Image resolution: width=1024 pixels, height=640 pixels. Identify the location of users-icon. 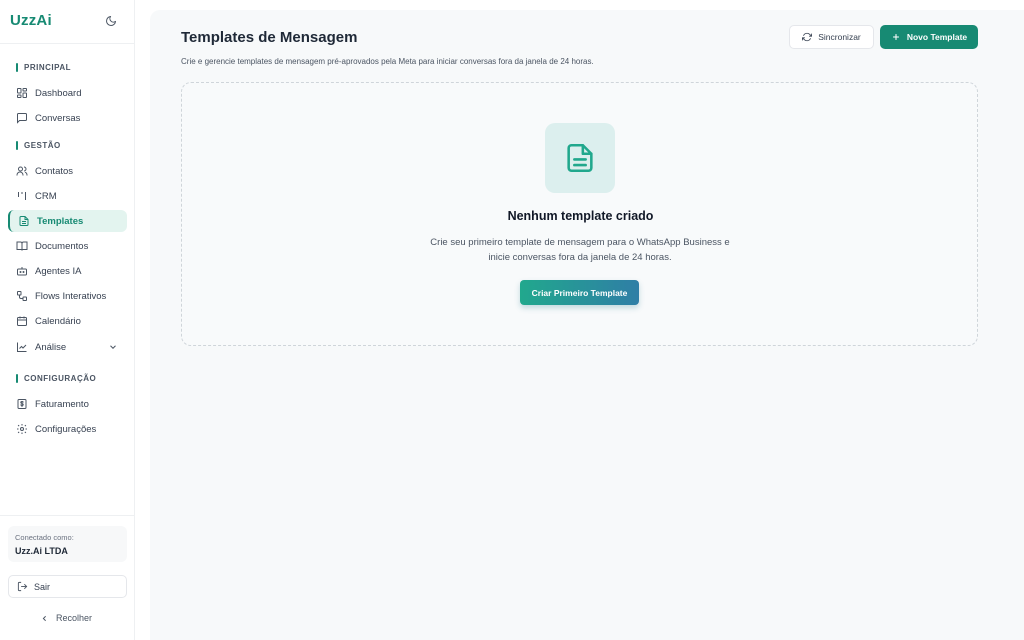
(21, 171).